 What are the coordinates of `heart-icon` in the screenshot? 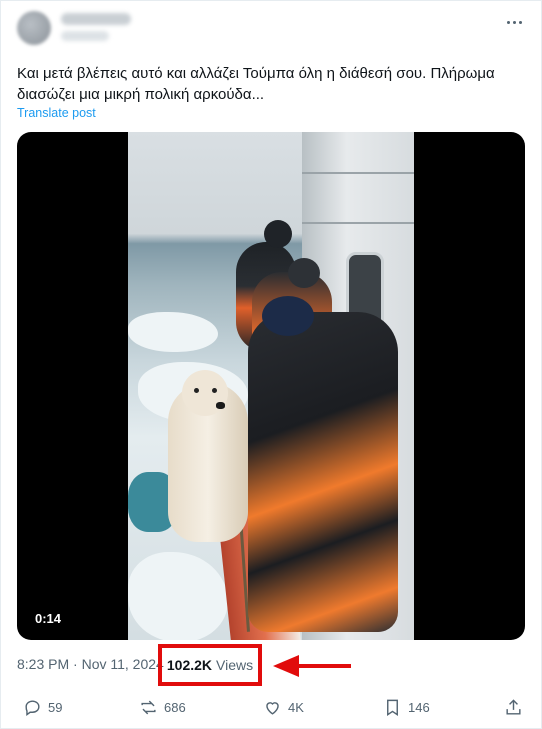 It's located at (272, 708).